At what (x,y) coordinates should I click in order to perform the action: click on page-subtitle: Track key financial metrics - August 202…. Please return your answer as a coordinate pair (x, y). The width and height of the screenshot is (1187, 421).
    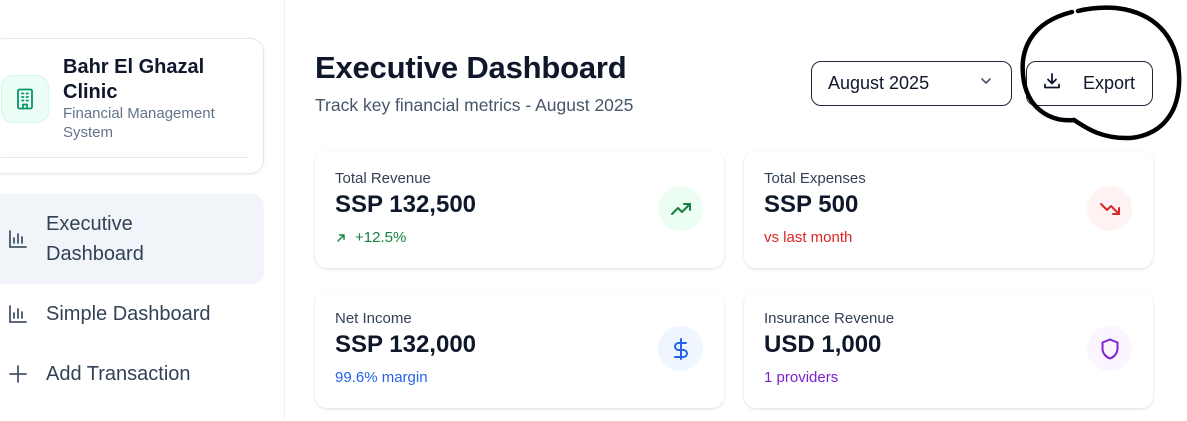
    Looking at the image, I should click on (474, 105).